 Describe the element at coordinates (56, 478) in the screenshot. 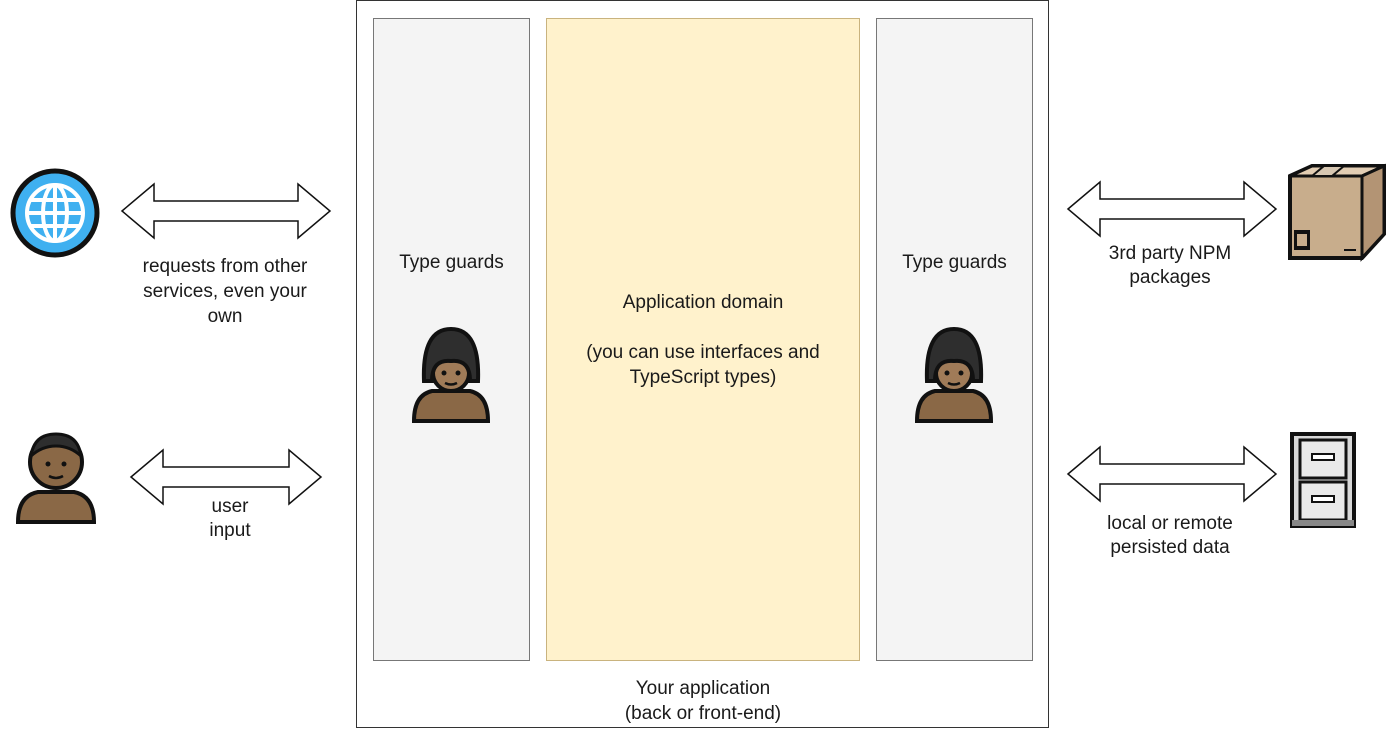

I see `user-icon` at that location.